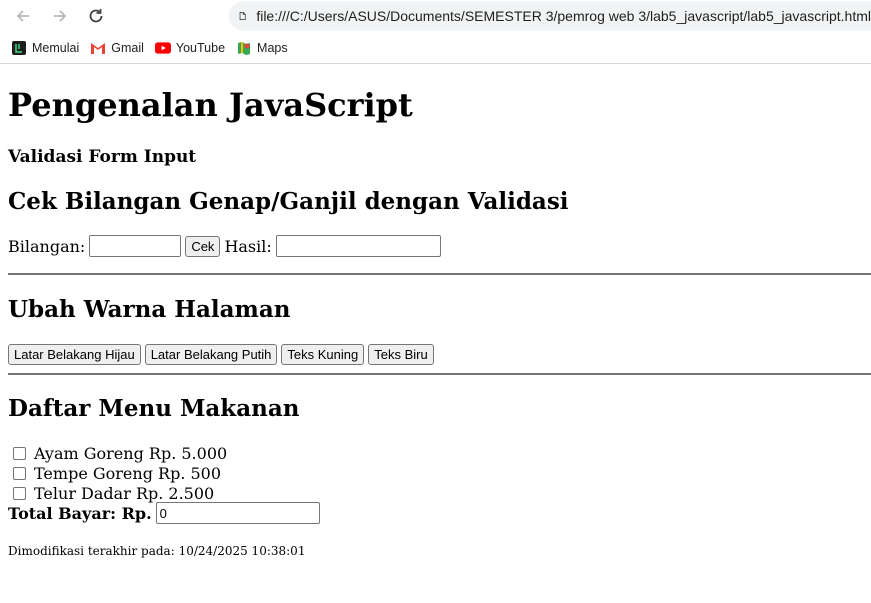 This screenshot has height=603, width=871. I want to click on number-input, so click(135, 246).